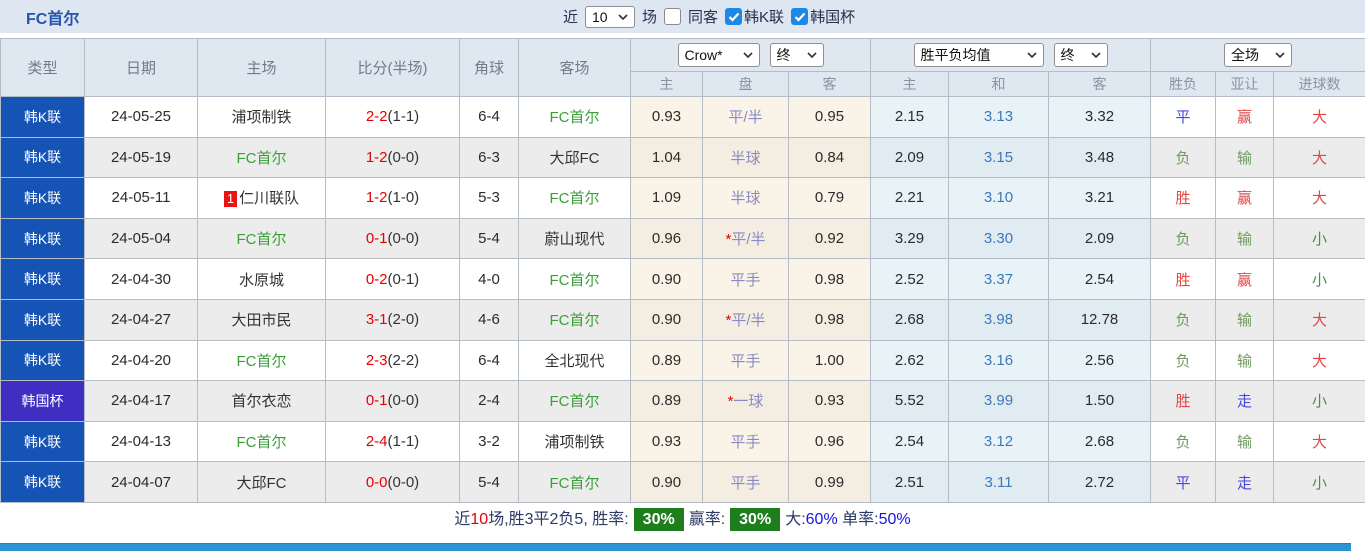  Describe the element at coordinates (703, 55) in the screenshot. I see `bookmaker-value: Crow*` at that location.